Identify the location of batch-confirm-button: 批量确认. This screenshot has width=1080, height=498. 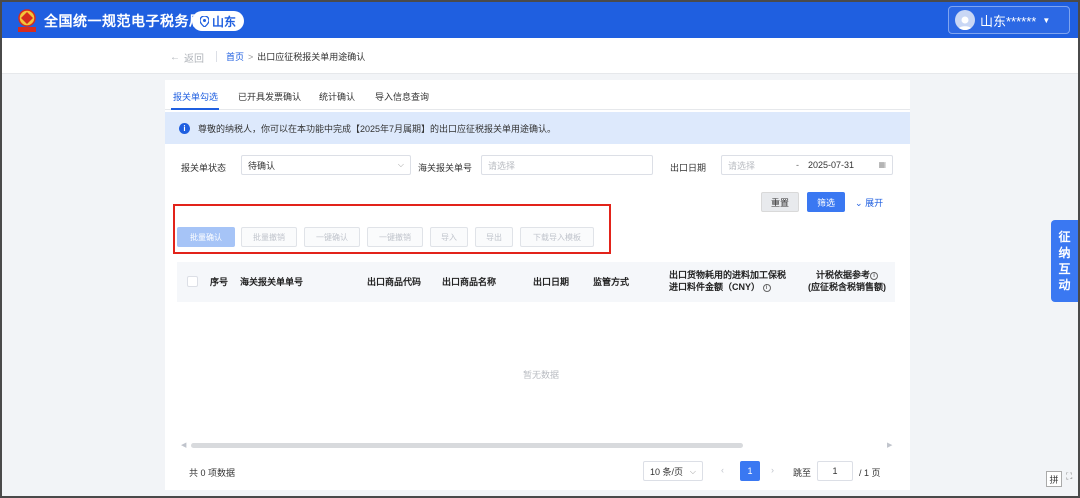
(206, 237).